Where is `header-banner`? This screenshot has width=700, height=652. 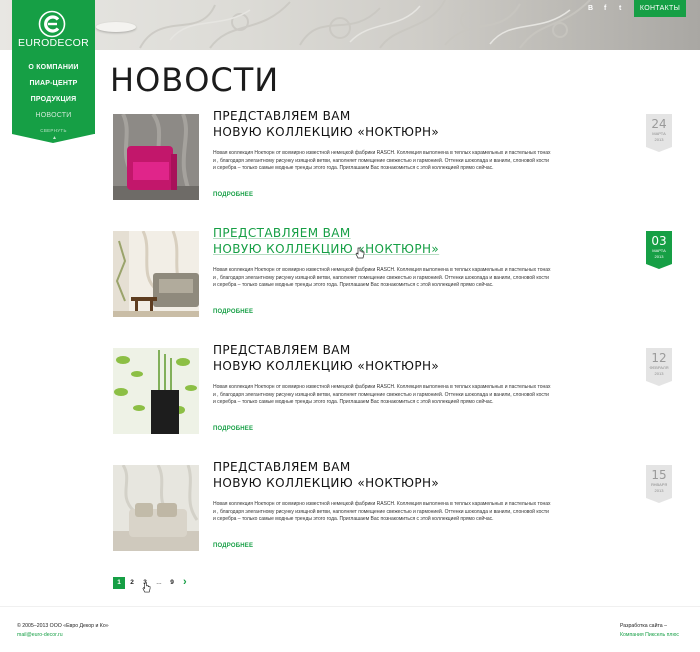 header-banner is located at coordinates (350, 25).